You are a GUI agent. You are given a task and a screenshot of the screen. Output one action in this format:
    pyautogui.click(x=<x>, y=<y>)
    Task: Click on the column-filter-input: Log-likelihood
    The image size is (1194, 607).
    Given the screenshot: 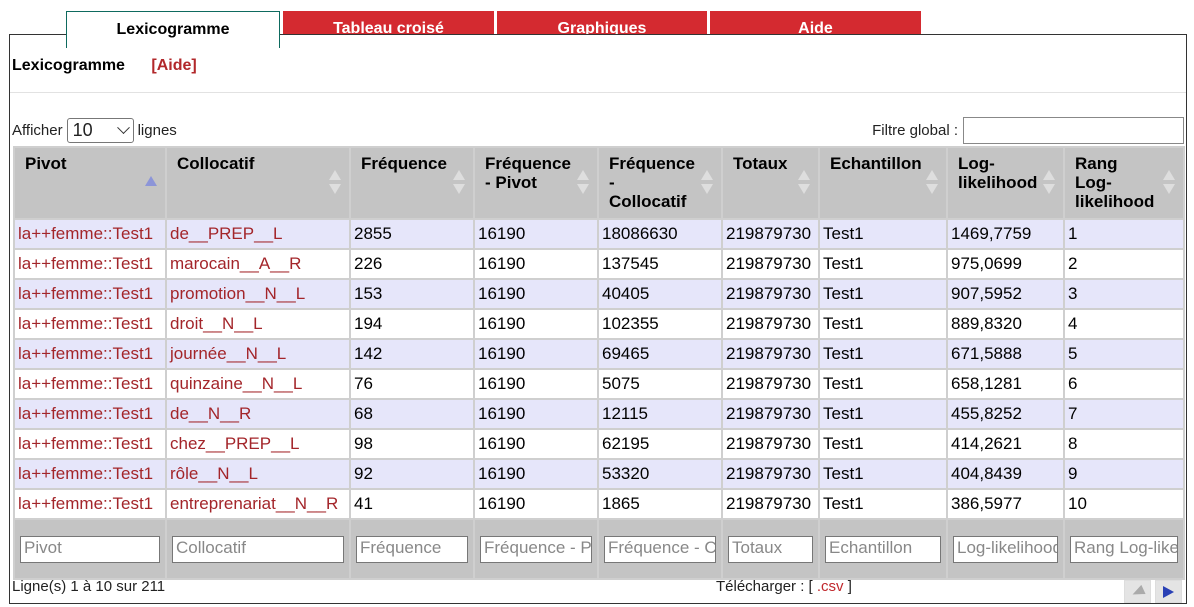 What is the action you would take?
    pyautogui.click(x=1005, y=549)
    